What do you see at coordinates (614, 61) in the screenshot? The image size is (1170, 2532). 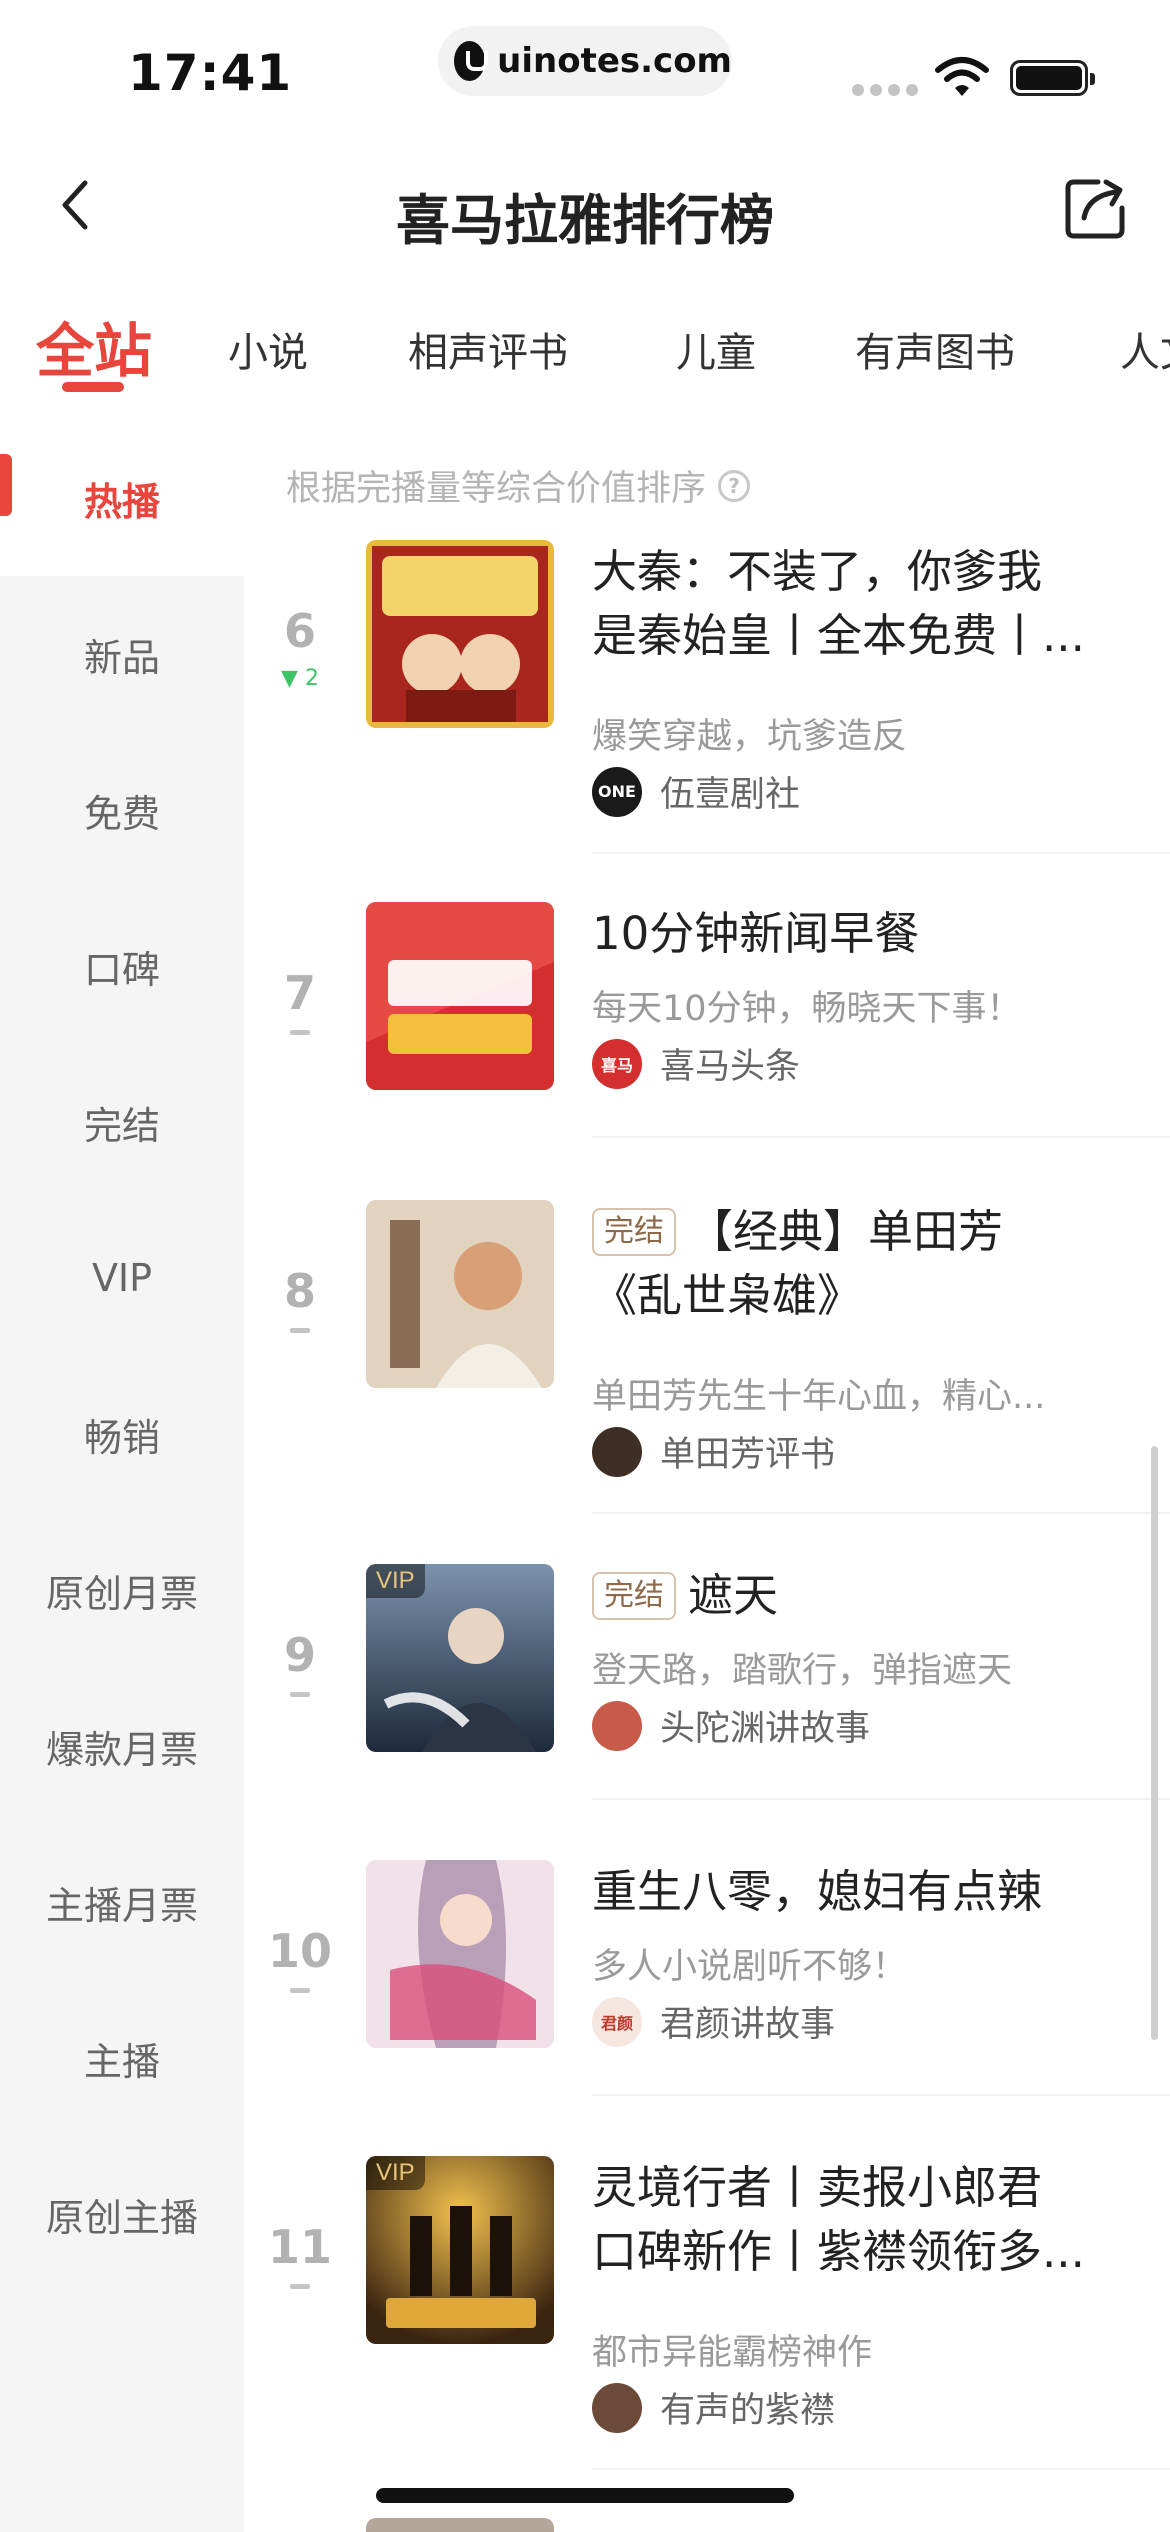 I see `url-text: uinotes.com` at bounding box center [614, 61].